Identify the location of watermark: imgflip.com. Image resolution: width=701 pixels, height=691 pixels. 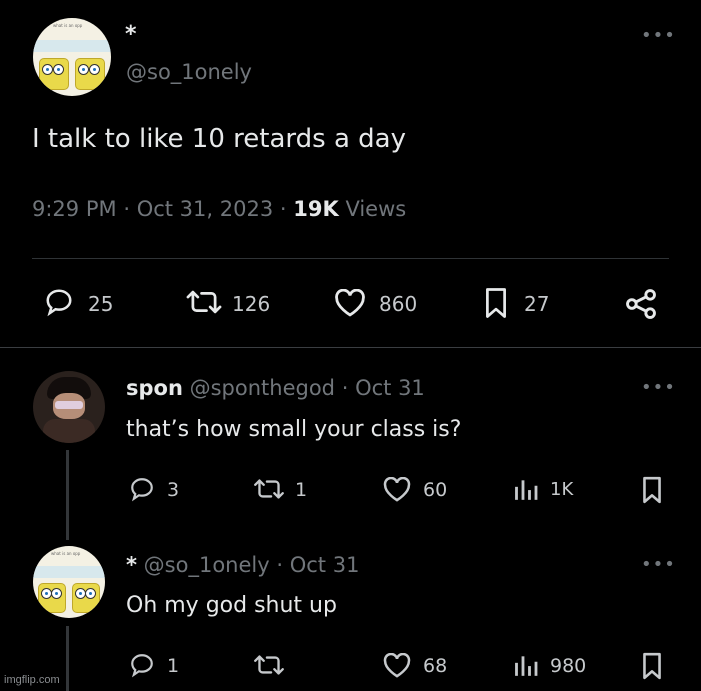
(32, 680).